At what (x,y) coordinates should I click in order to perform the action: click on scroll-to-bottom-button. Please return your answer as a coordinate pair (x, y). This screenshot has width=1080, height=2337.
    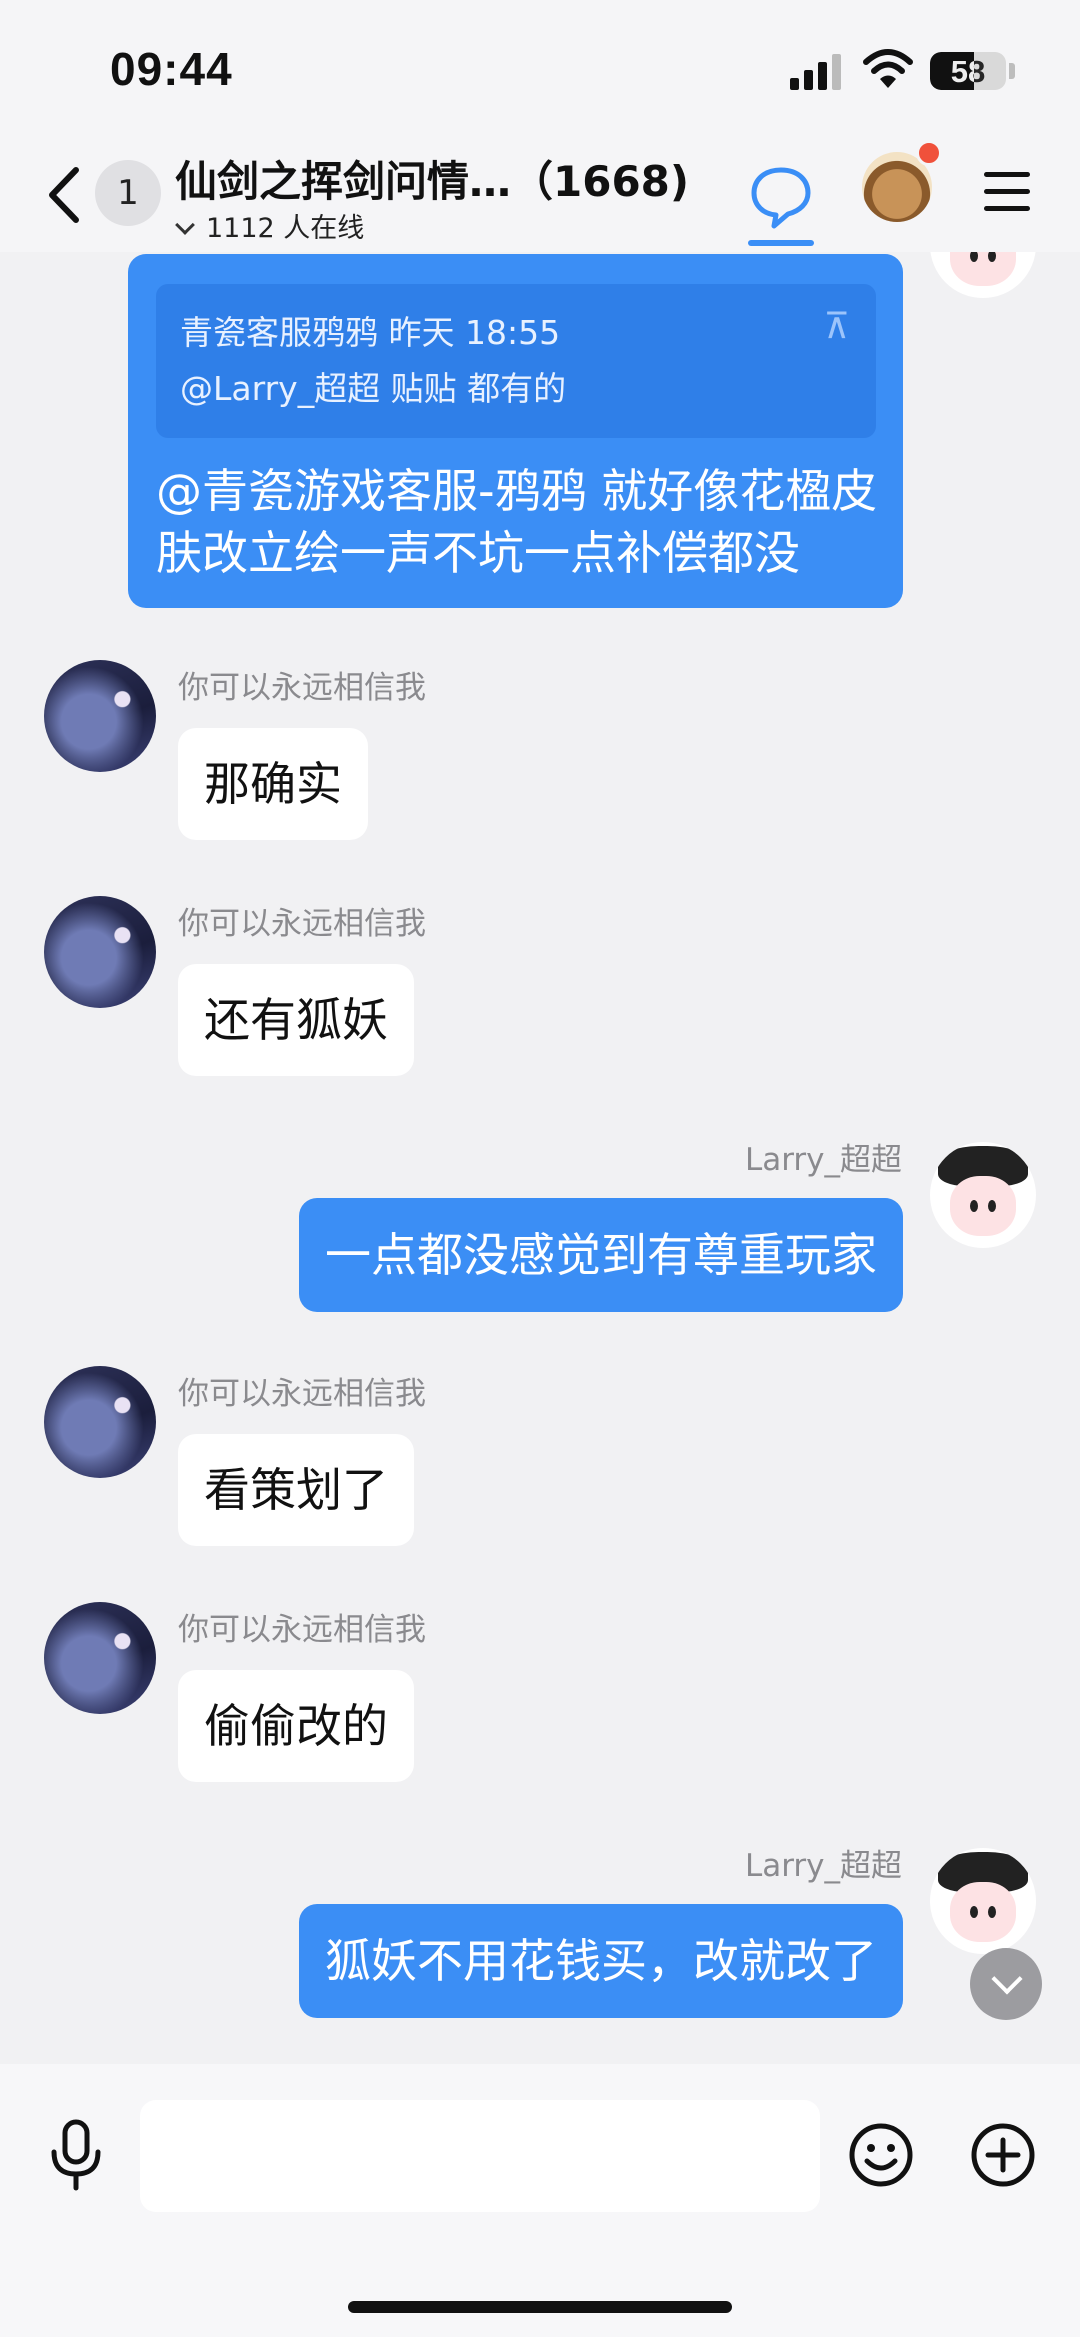
    Looking at the image, I should click on (1006, 1984).